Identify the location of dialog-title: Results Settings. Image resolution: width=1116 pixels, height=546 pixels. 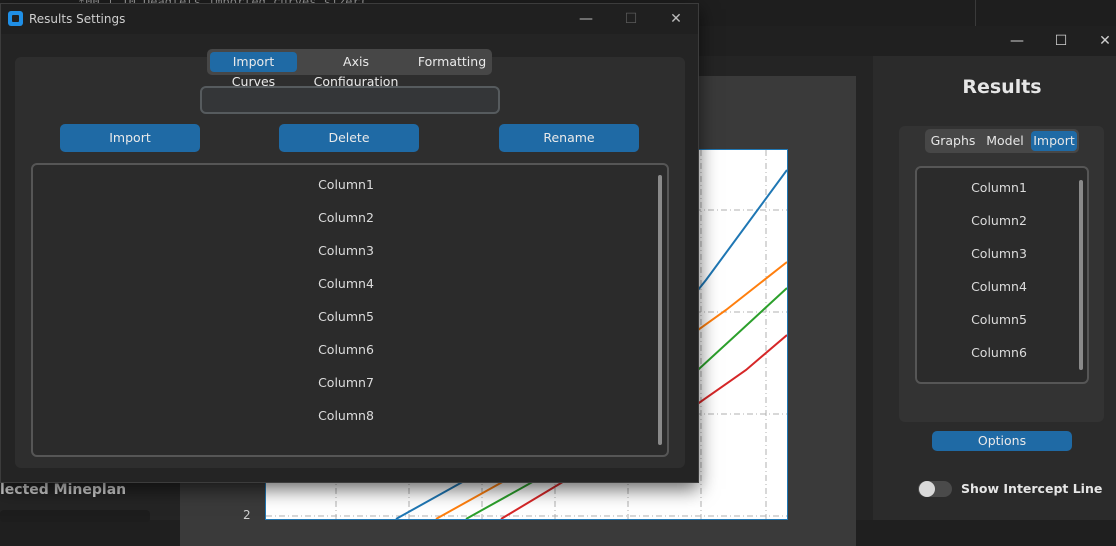
(77, 19).